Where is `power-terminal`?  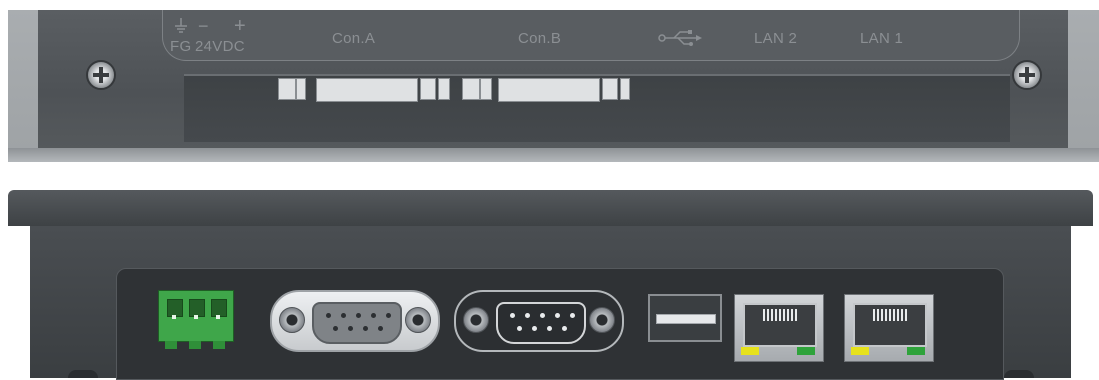
power-terminal is located at coordinates (196, 319).